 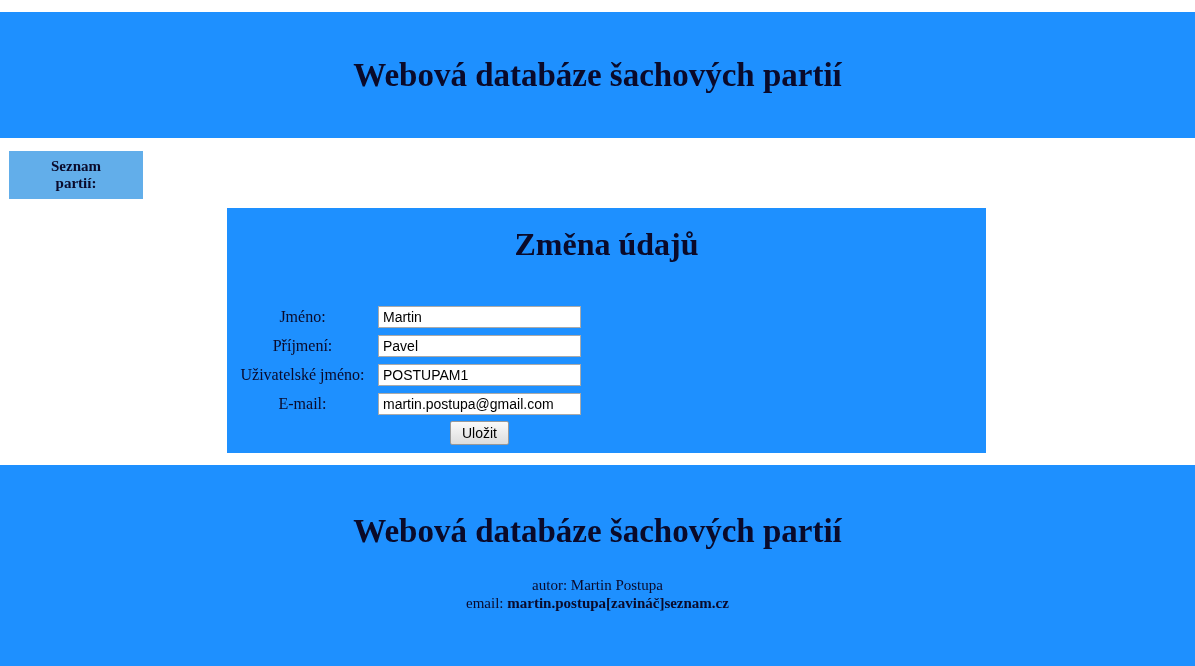 What do you see at coordinates (606, 244) in the screenshot?
I see `form-title: Změna údajů` at bounding box center [606, 244].